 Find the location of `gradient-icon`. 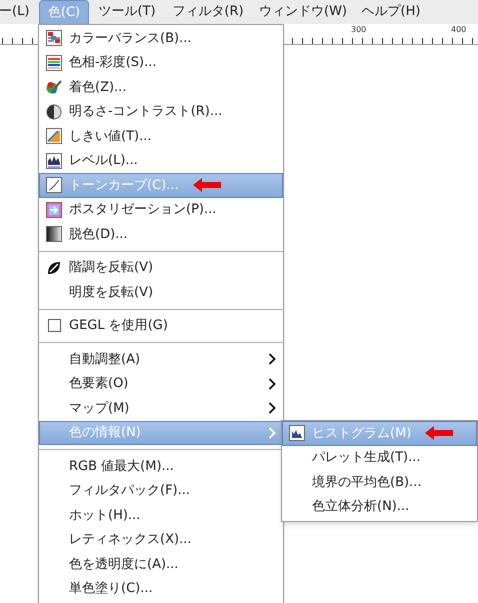

gradient-icon is located at coordinates (54, 234).